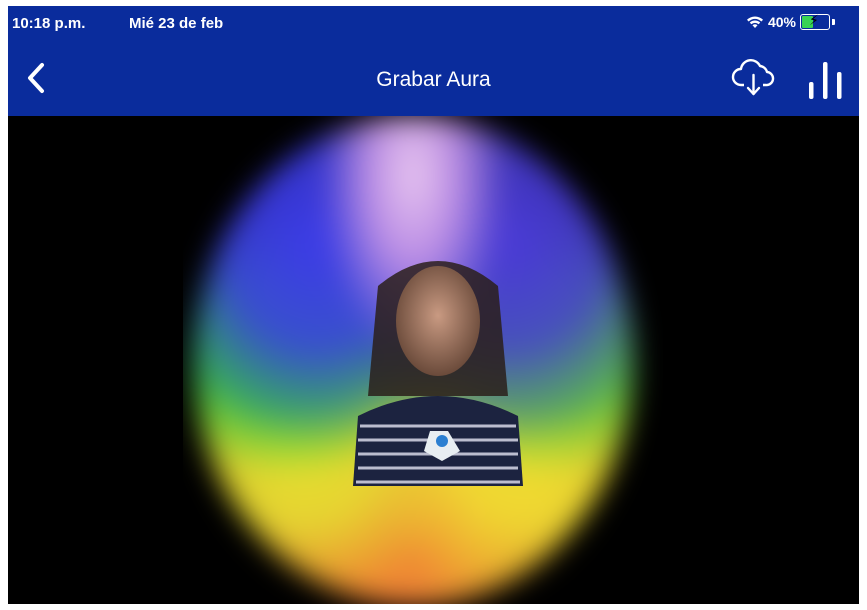 The height and width of the screenshot is (610, 867). I want to click on status-indicators: 40% ⚡, so click(790, 21).